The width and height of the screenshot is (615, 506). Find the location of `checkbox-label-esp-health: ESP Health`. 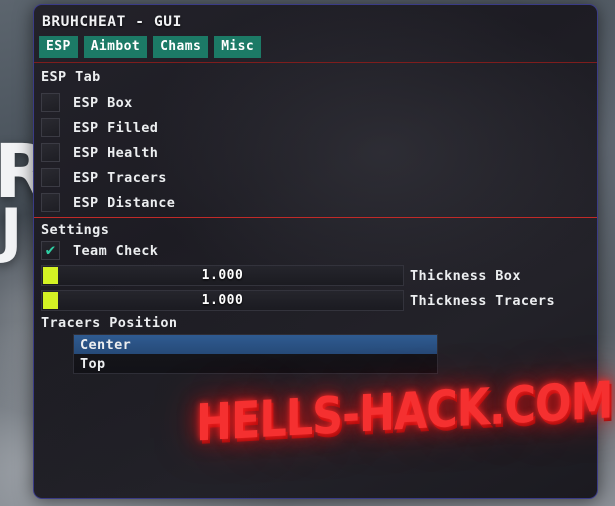

checkbox-label-esp-health: ESP Health is located at coordinates (116, 152).